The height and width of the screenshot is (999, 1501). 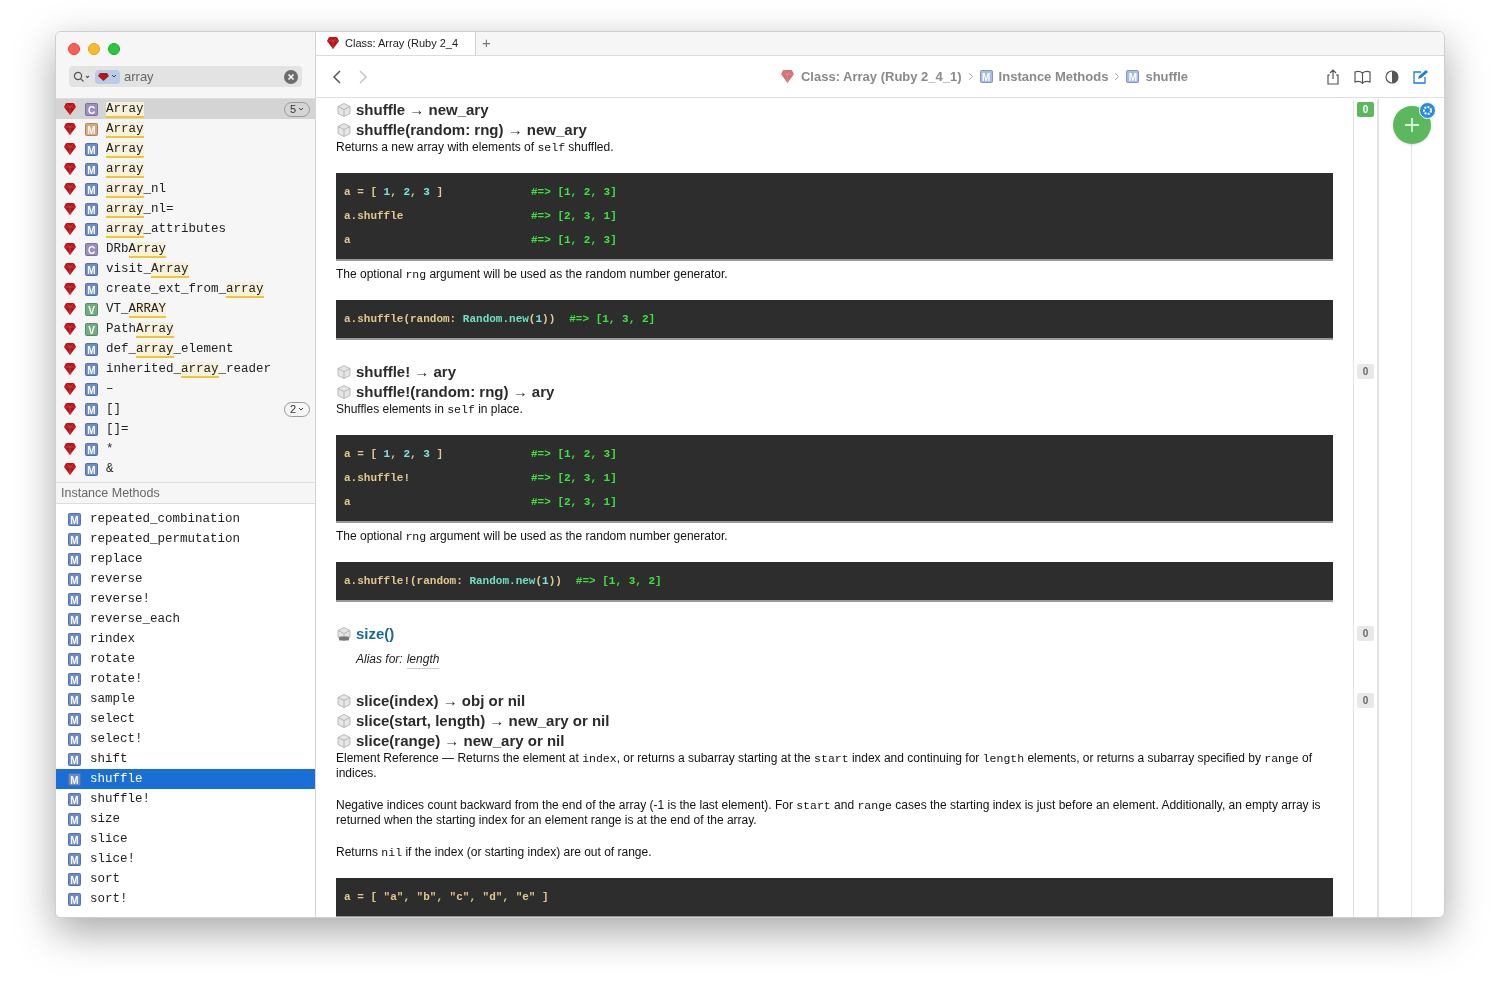 What do you see at coordinates (337, 76) in the screenshot?
I see `back-icon` at bounding box center [337, 76].